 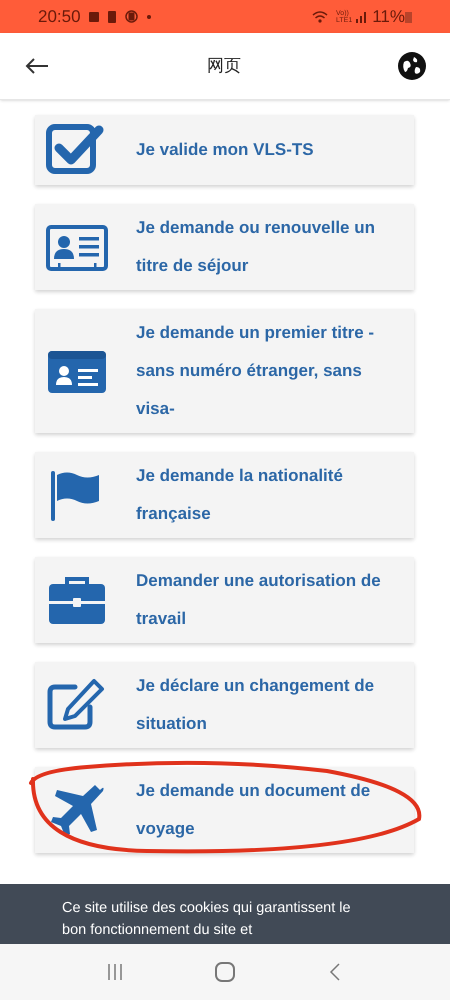 What do you see at coordinates (224, 150) in the screenshot?
I see `service-card: Je valide mon VLS-TS` at bounding box center [224, 150].